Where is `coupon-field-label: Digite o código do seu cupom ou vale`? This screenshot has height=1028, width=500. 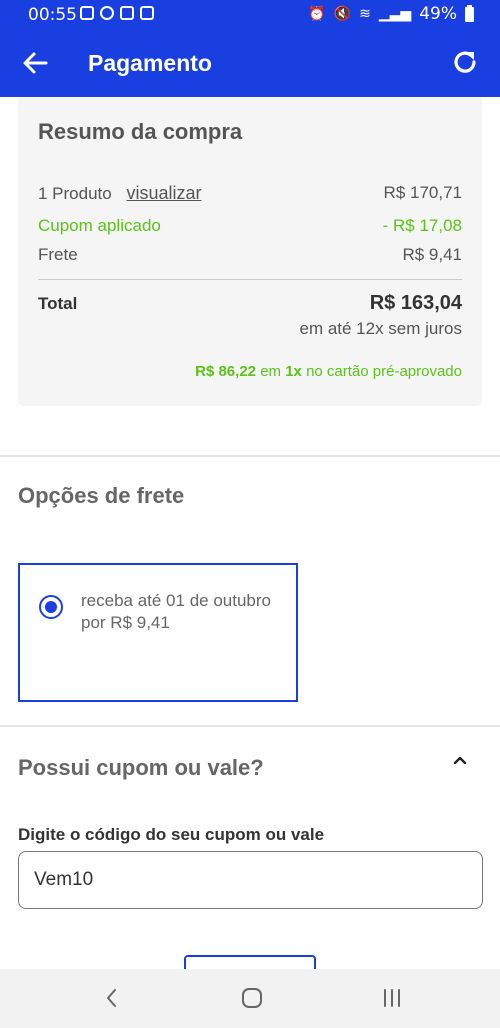 coupon-field-label: Digite o código do seu cupom ou vale is located at coordinates (171, 834).